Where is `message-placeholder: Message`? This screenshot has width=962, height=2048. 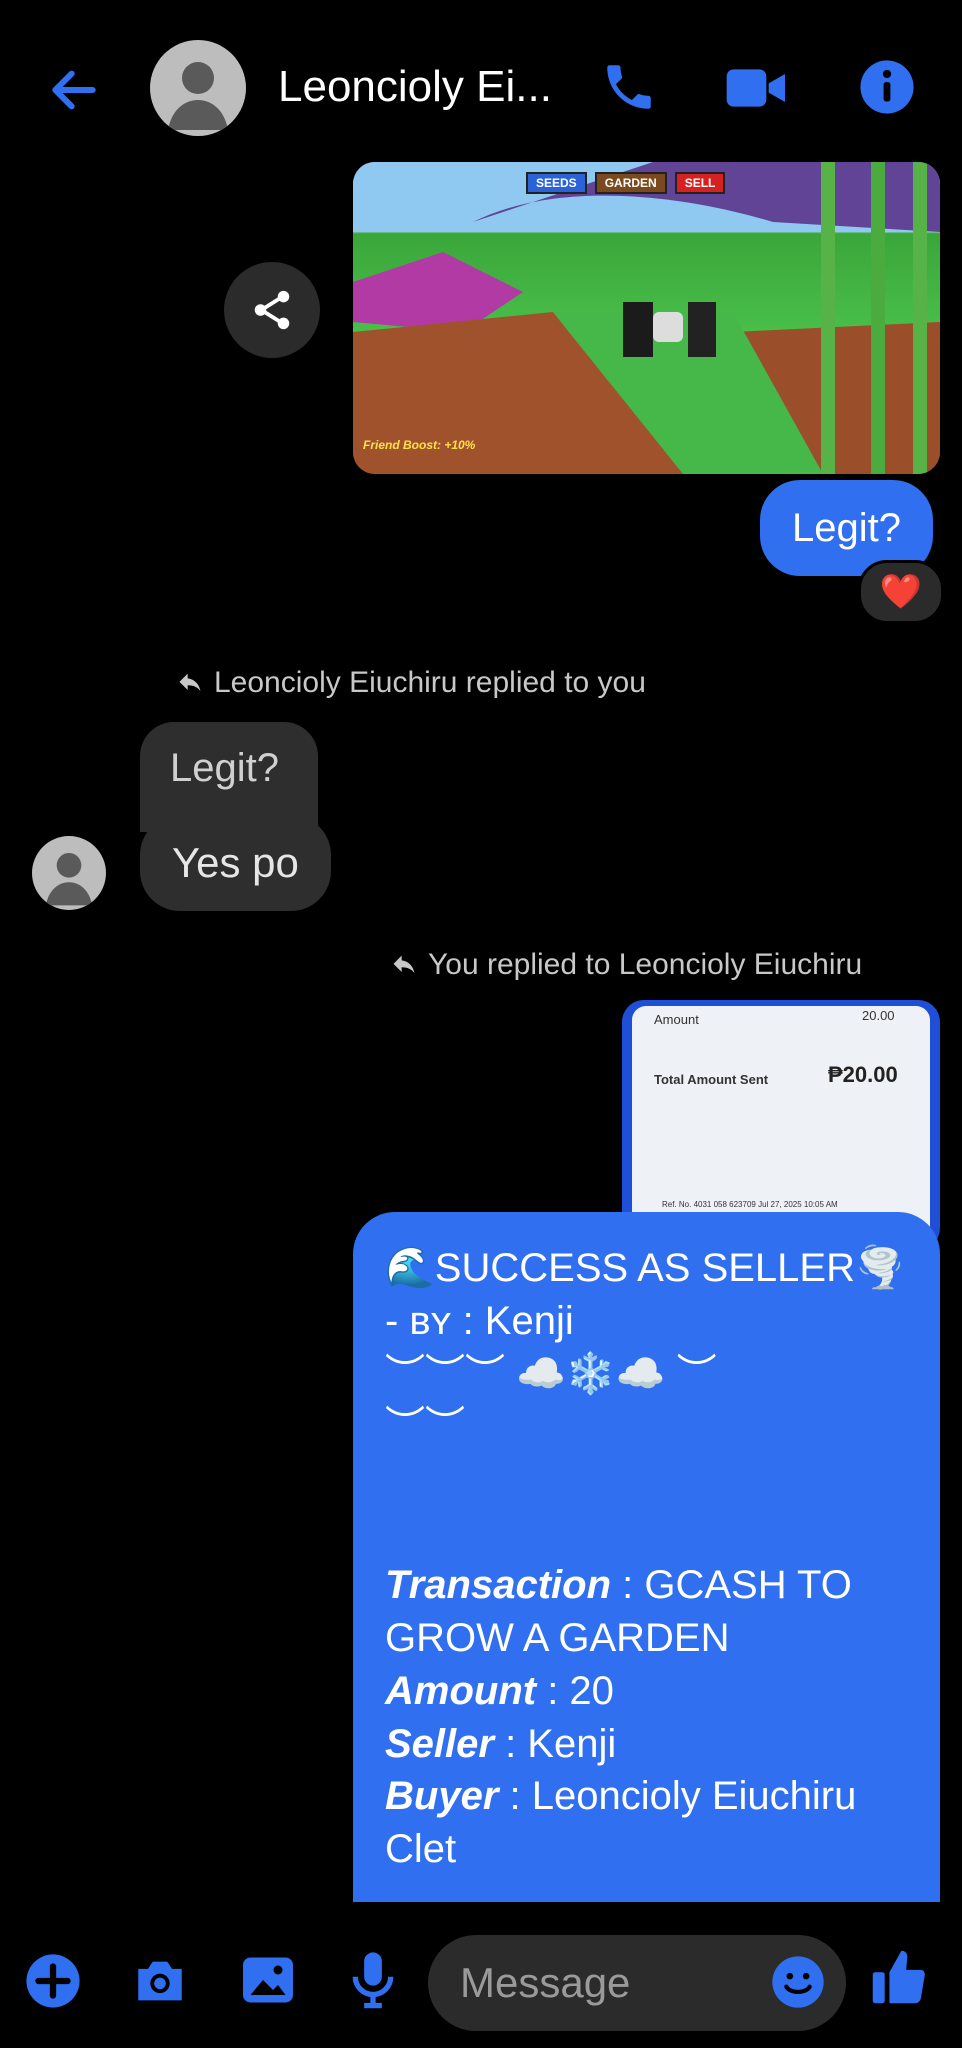
message-placeholder: Message is located at coordinates (545, 1982).